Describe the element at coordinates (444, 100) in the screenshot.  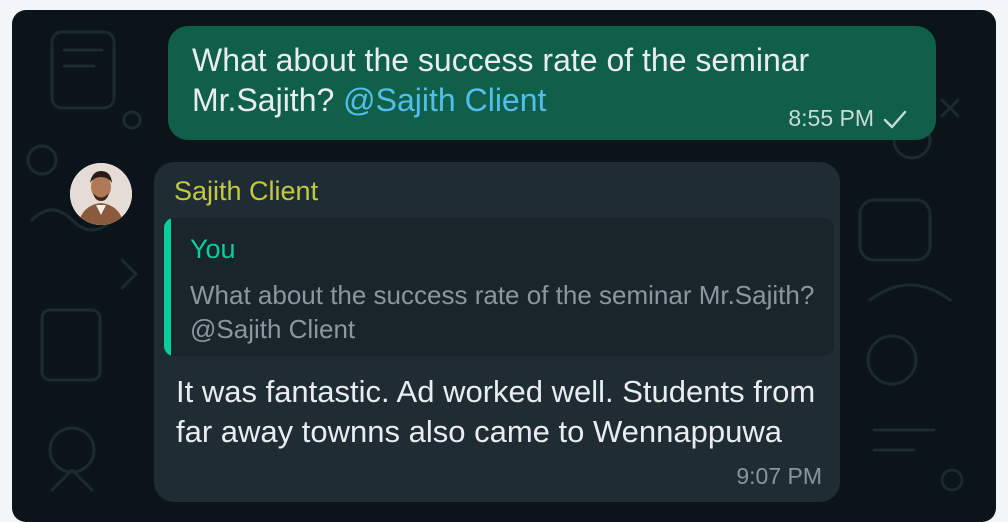
I see `mention-link: @Sajith Client` at that location.